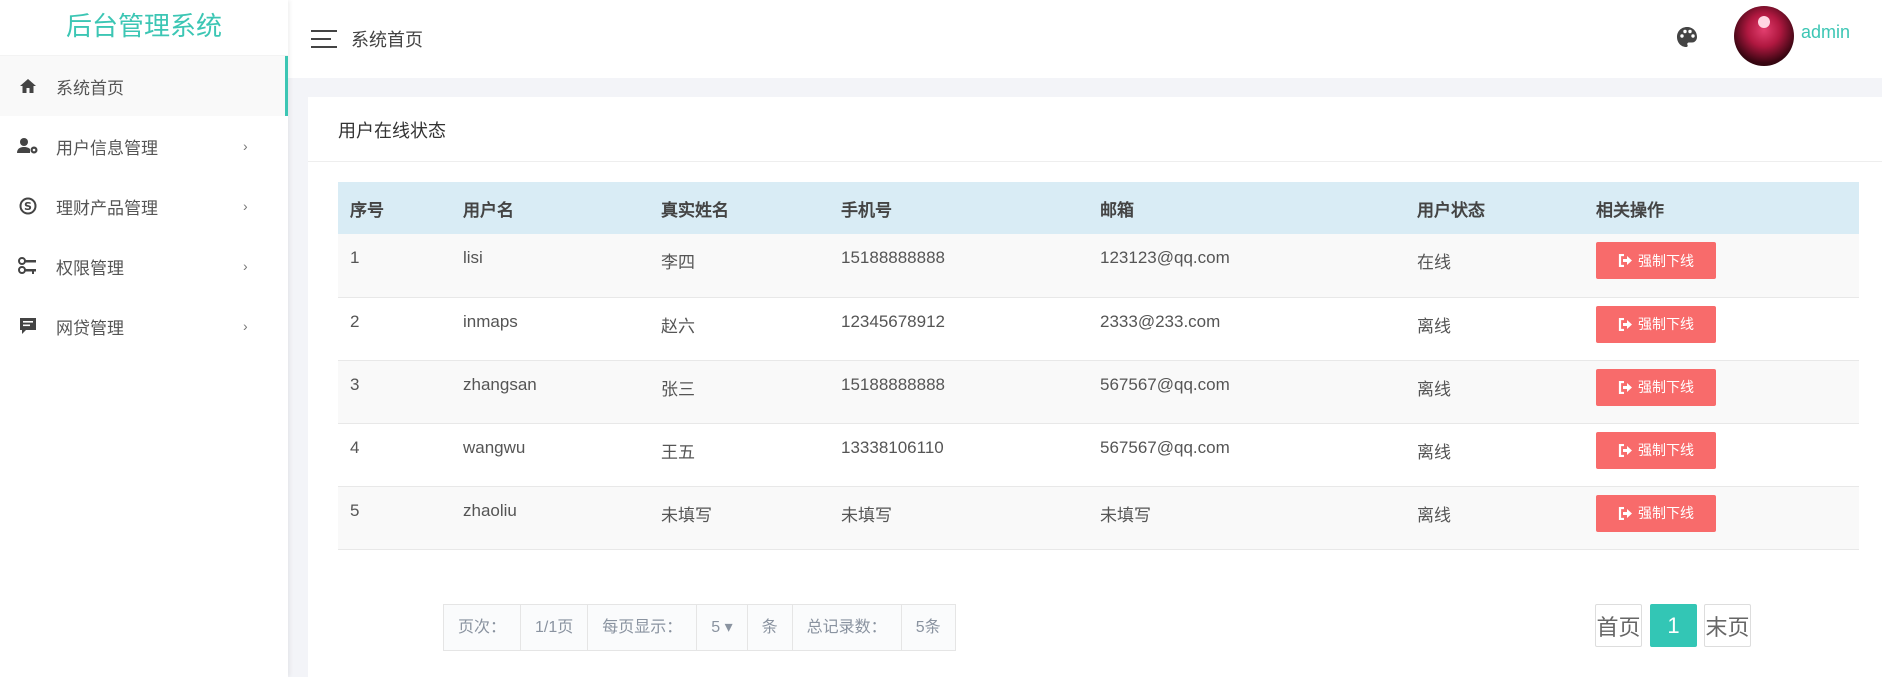  What do you see at coordinates (1098, 518) in the screenshot?
I see `table-row: 5 zhaoliu 未填写 未填写 未填写 离线 强制下线` at bounding box center [1098, 518].